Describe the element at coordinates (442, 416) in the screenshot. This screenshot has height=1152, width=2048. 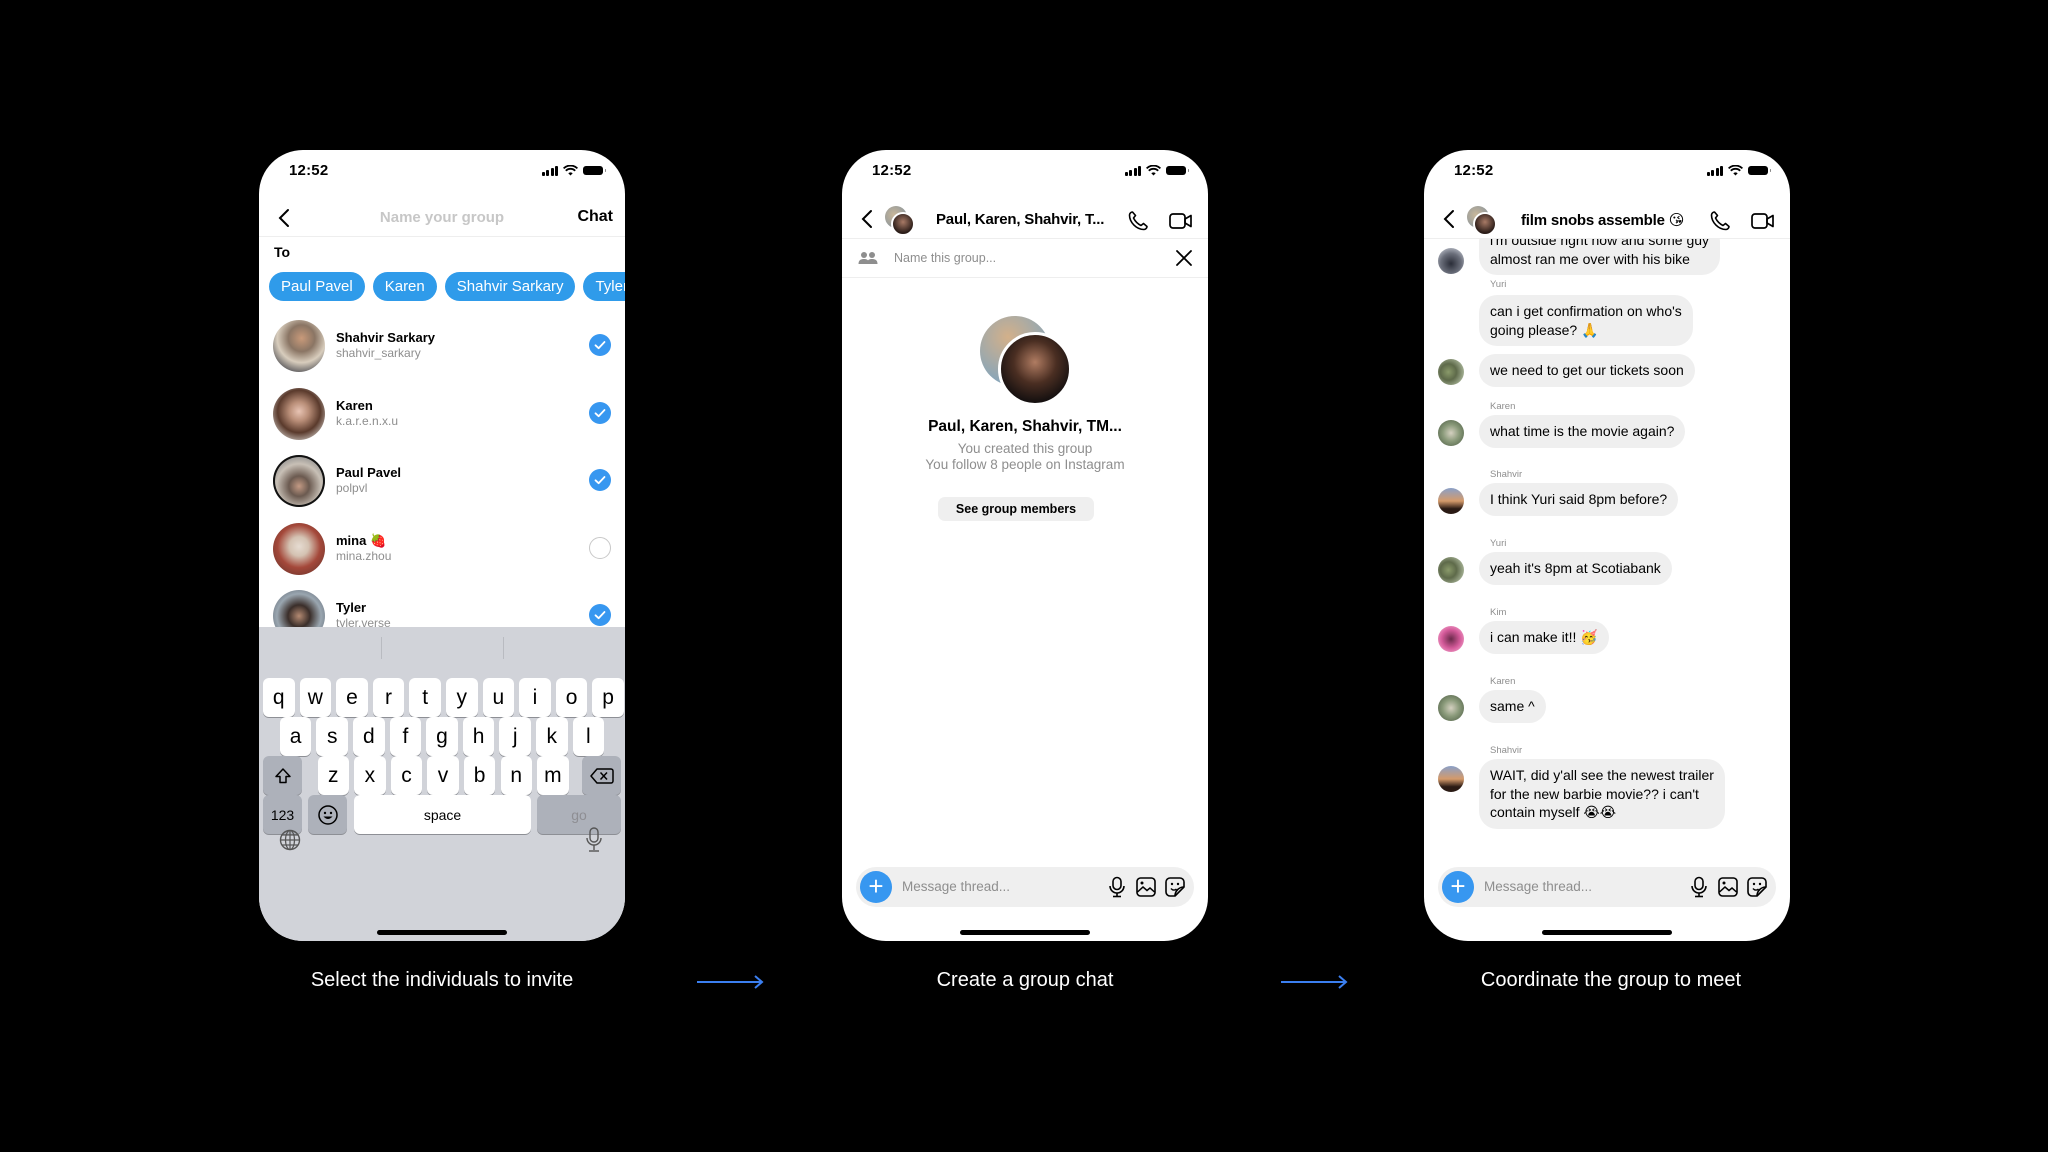
I see `contact-row: Karen k.a.r.e.n.x.u` at that location.